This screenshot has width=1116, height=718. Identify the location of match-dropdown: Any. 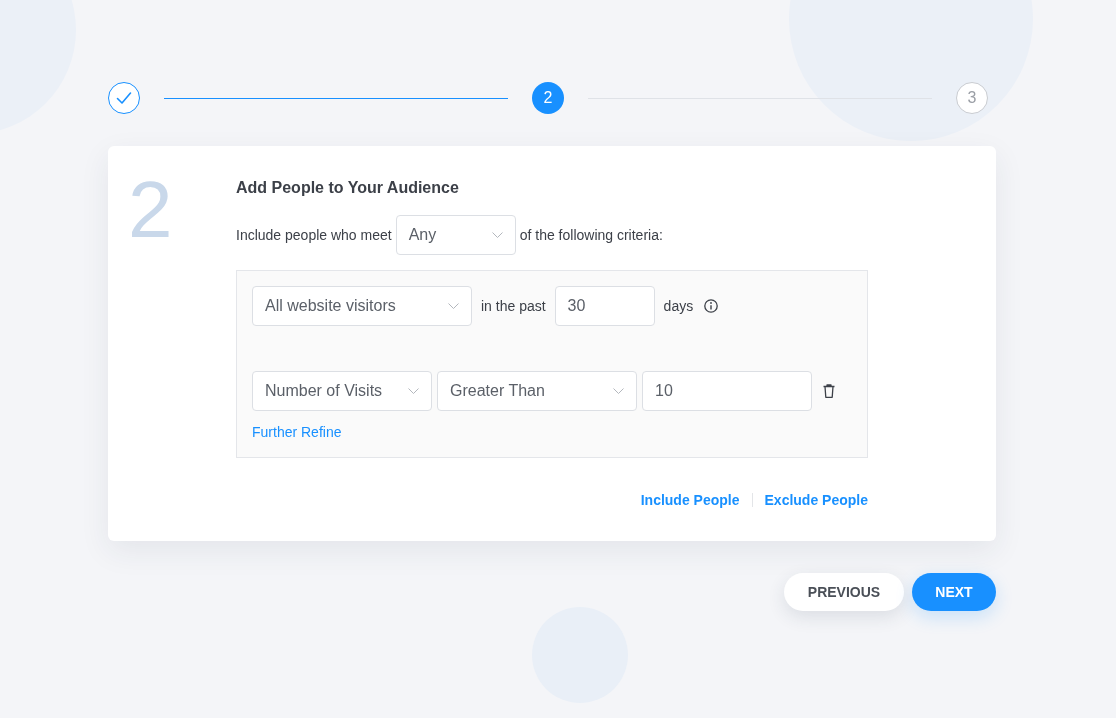
(455, 235).